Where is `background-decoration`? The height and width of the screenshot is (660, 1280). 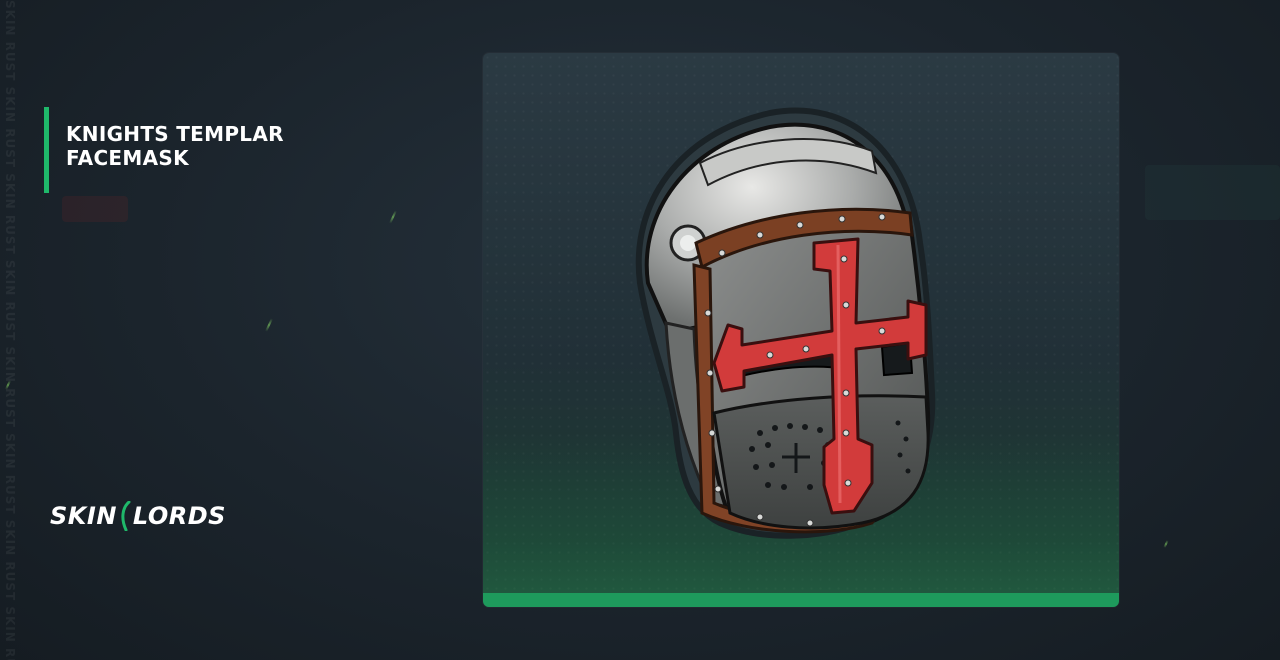 background-decoration is located at coordinates (1212, 192).